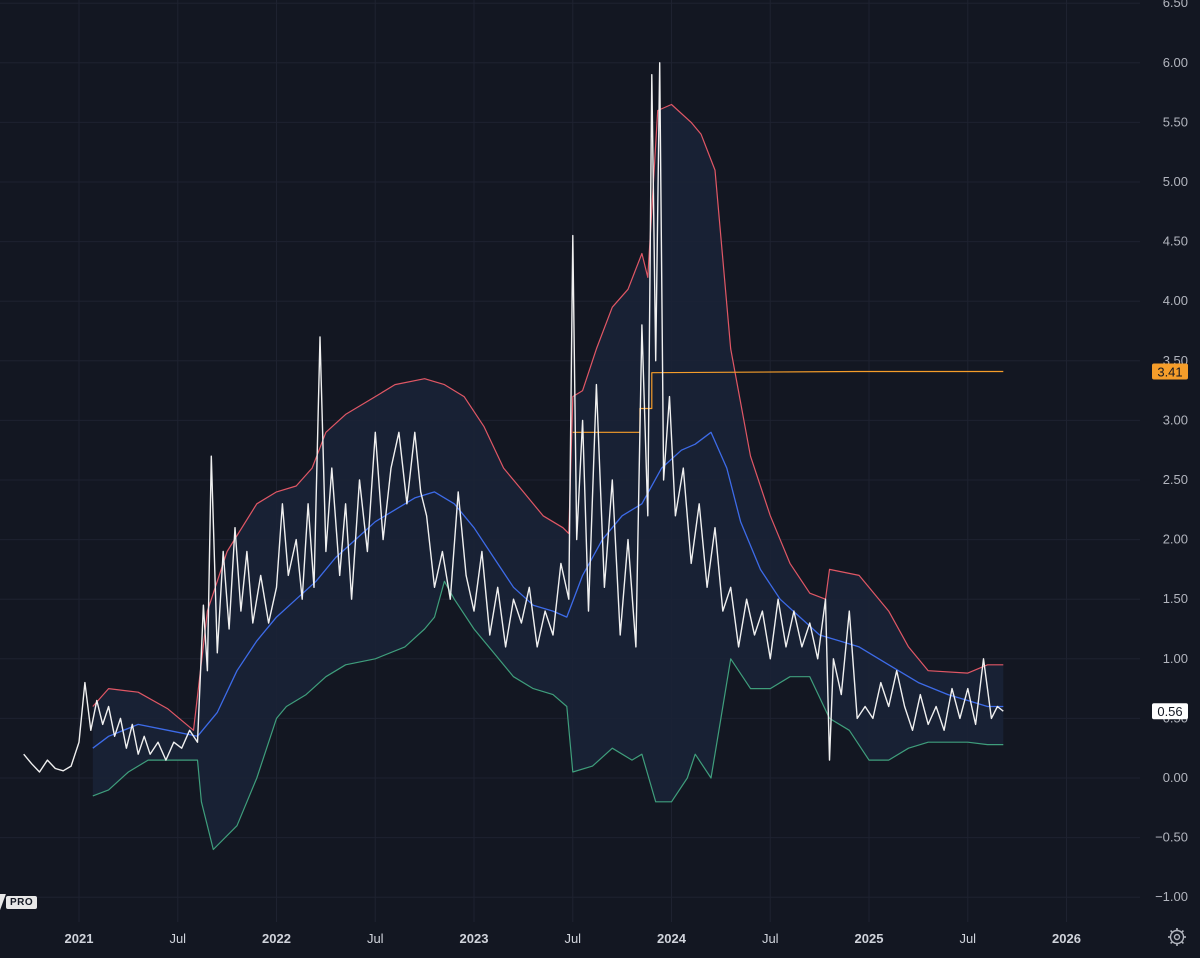  What do you see at coordinates (1175, 419) in the screenshot?
I see `y-tick-label: 3.00` at bounding box center [1175, 419].